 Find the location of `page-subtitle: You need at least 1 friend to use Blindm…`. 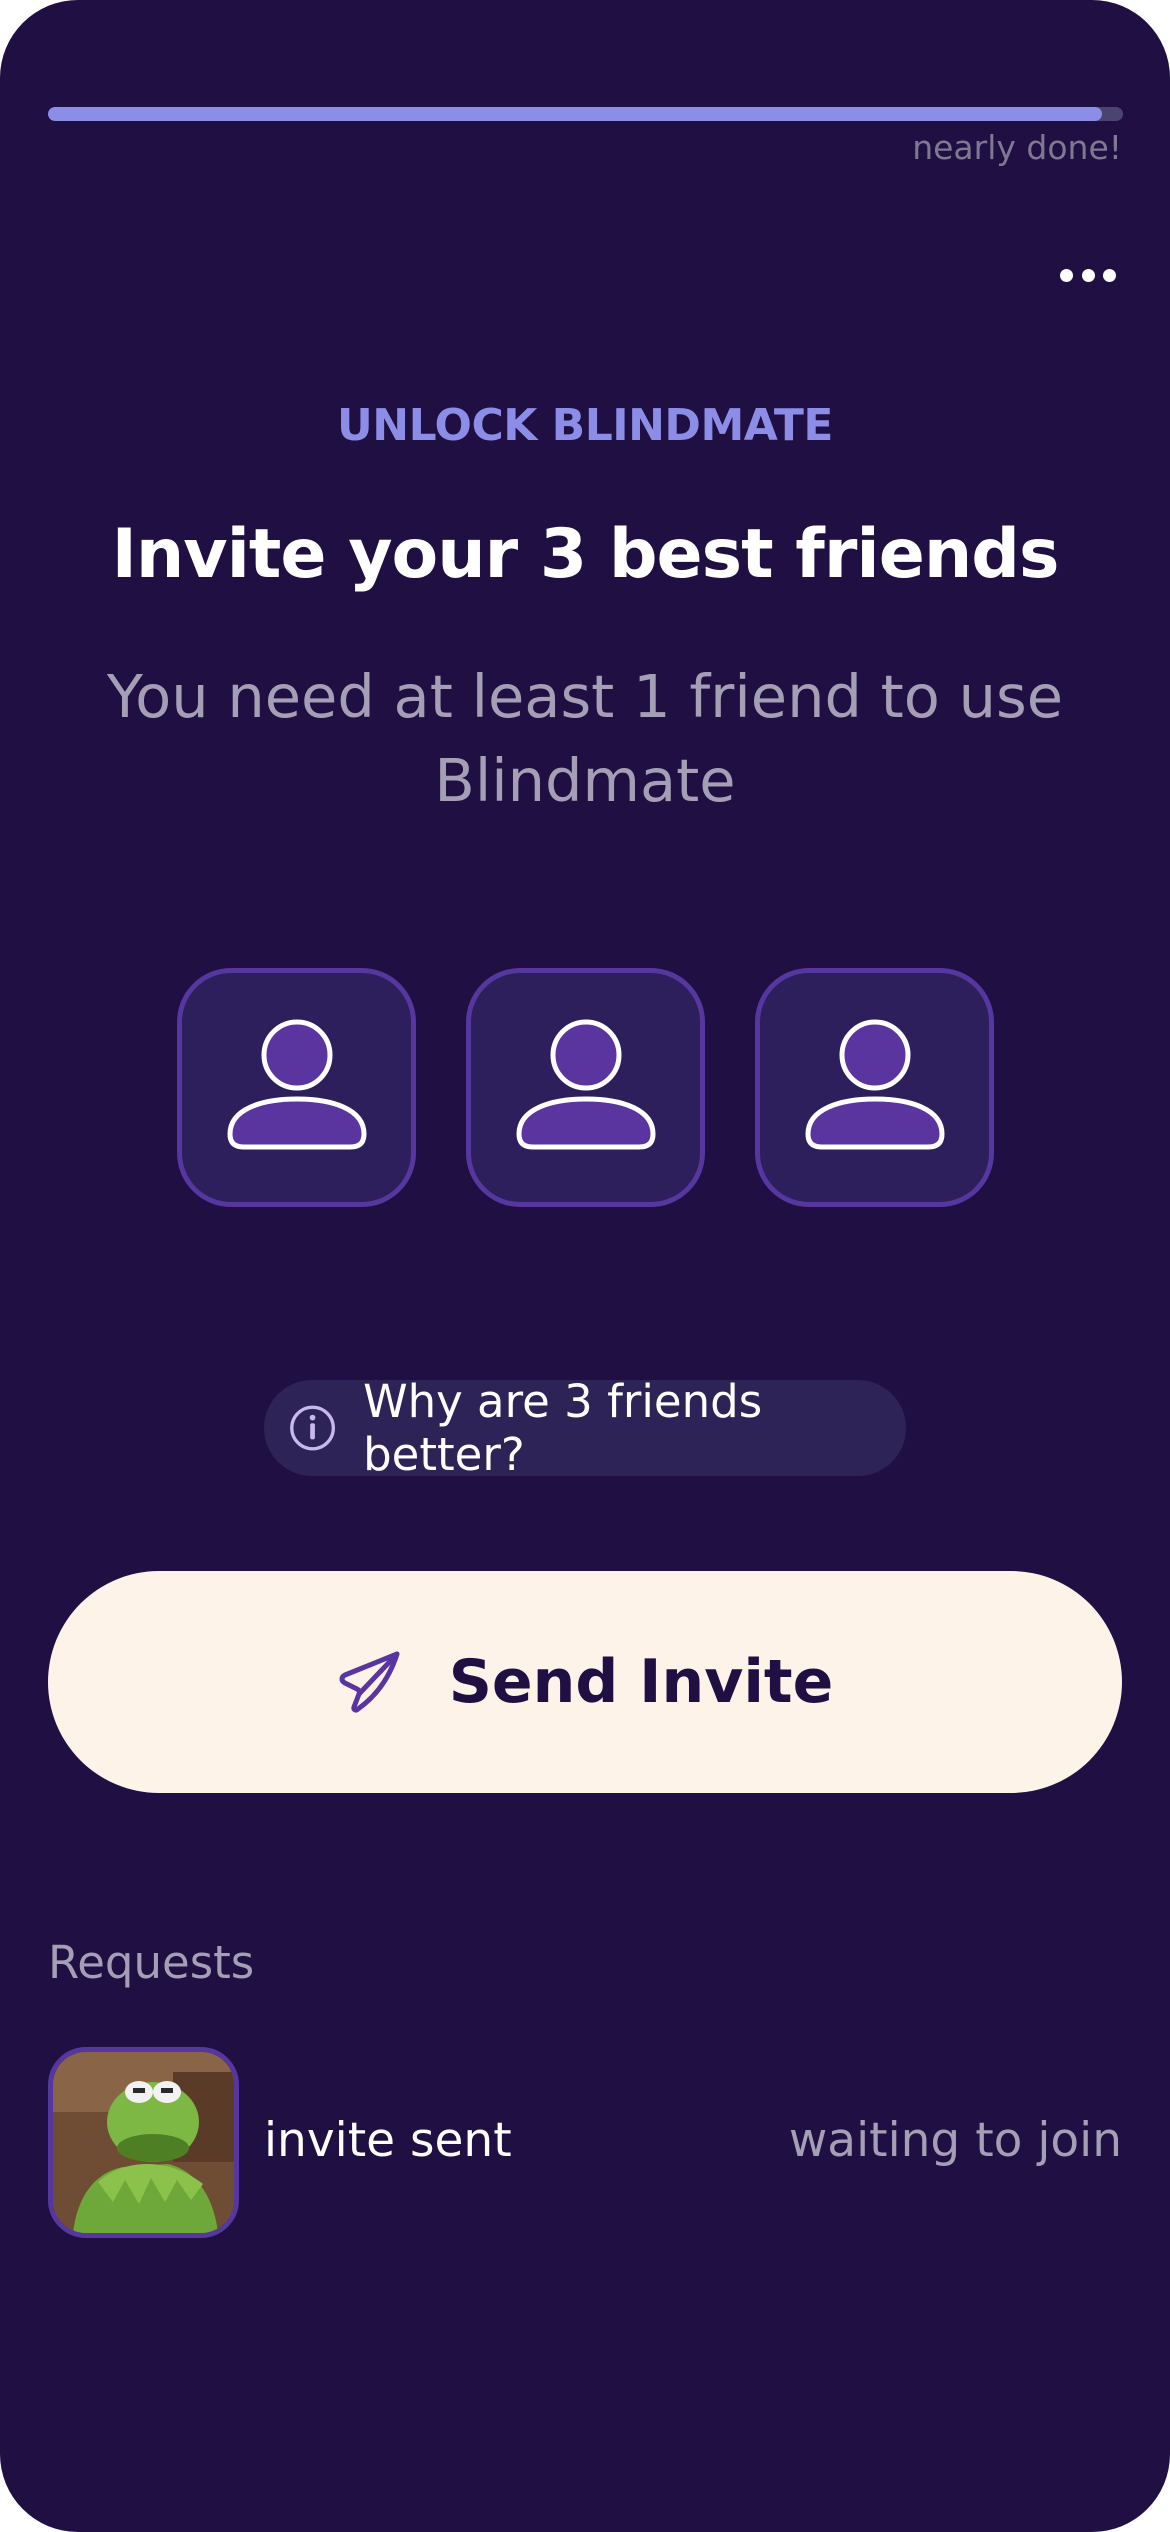

page-subtitle: You need at least 1 friend to use Blindm… is located at coordinates (585, 738).